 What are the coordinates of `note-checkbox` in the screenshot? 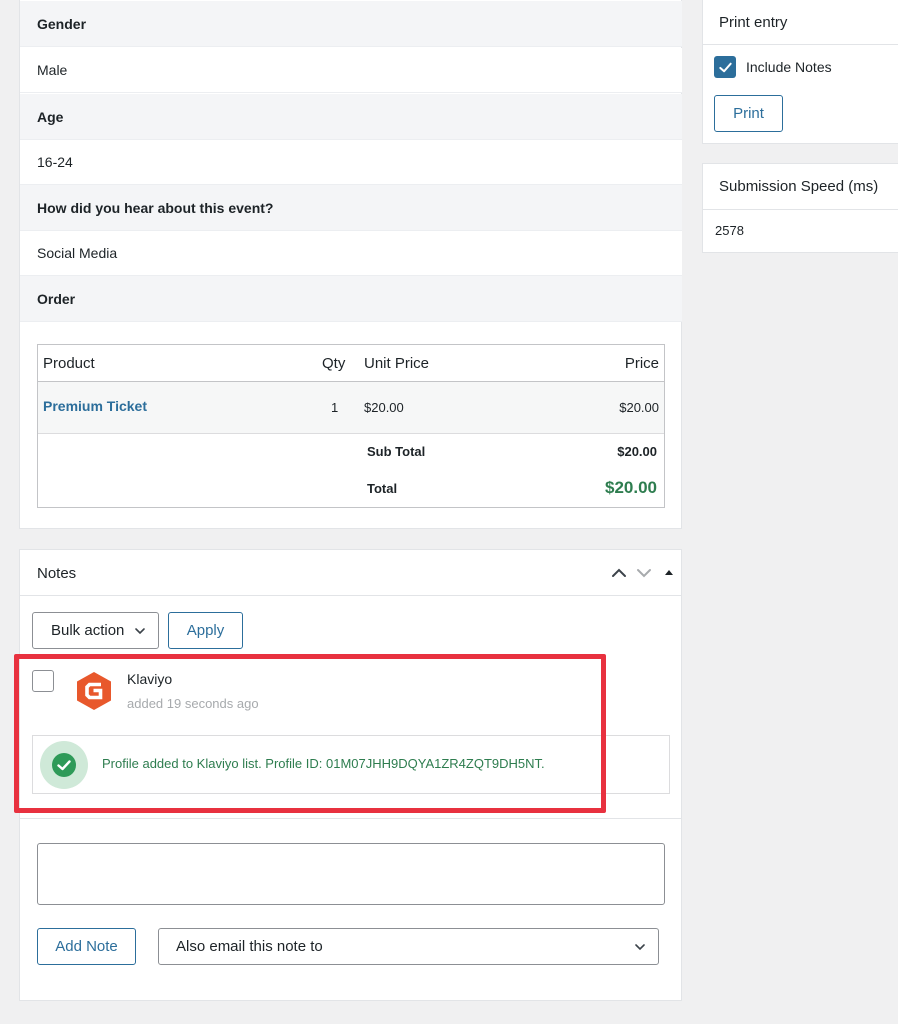 It's located at (43, 681).